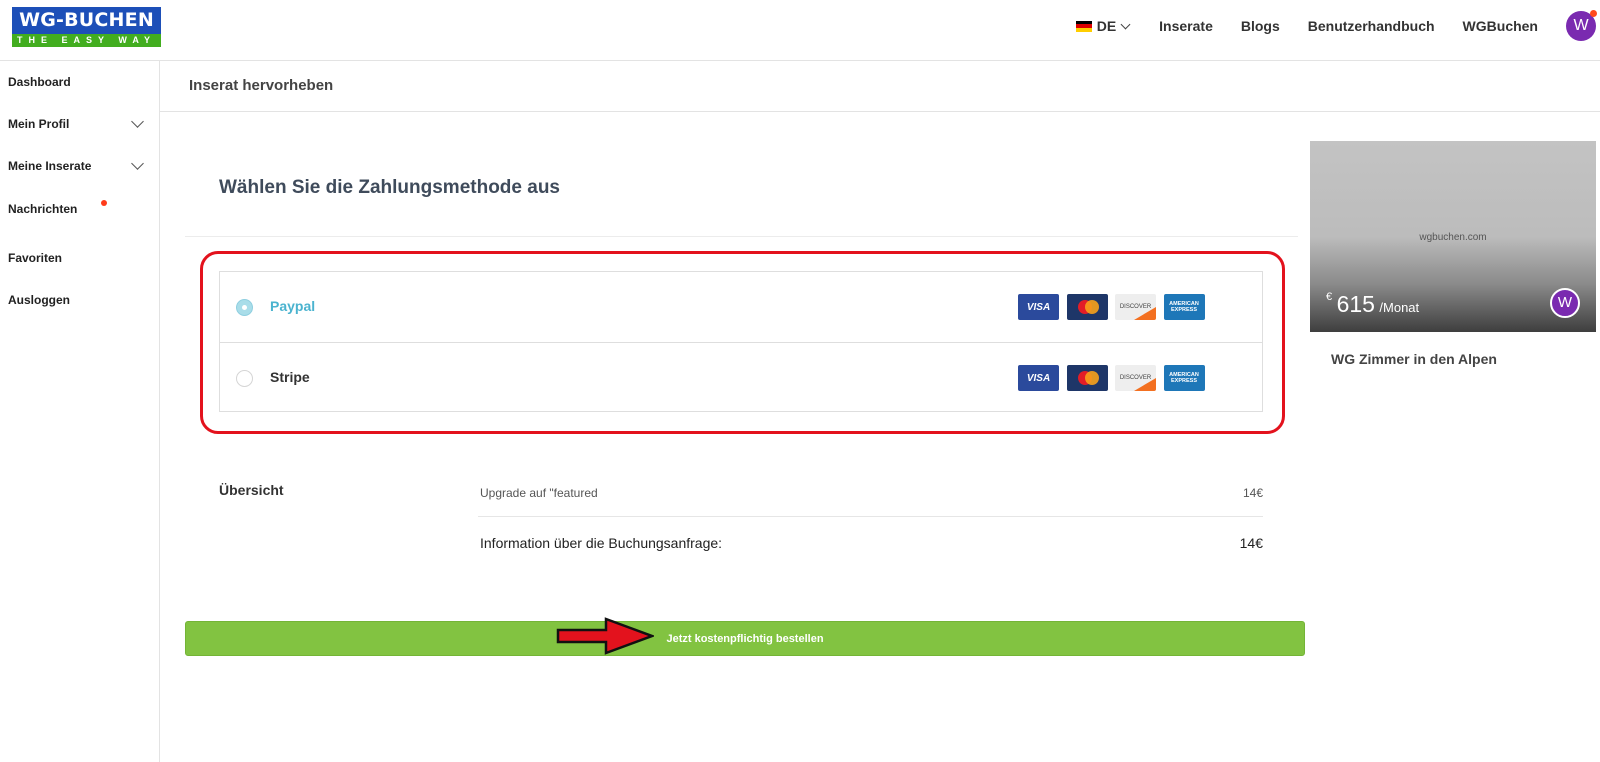 This screenshot has height=762, width=1600. Describe the element at coordinates (1593, 13) in the screenshot. I see `notification-dot` at that location.